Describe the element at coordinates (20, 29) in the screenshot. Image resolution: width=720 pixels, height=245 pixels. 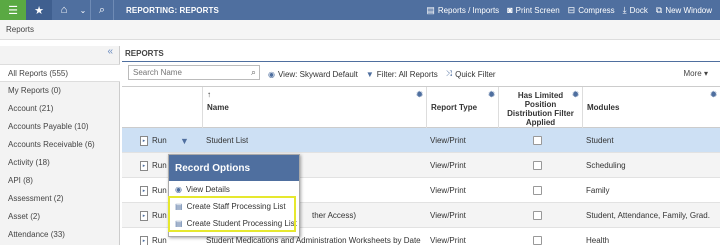
I see `breadcrumb-reports: Reports` at that location.